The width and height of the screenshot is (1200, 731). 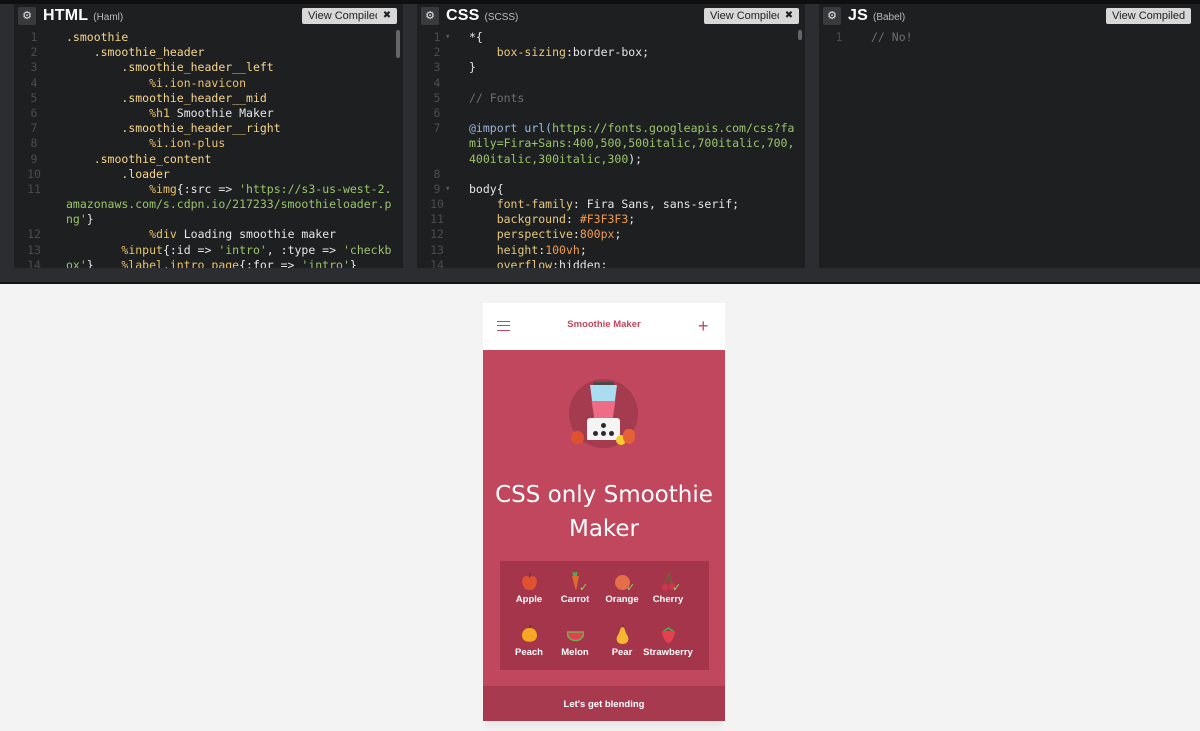 What do you see at coordinates (611, 98) in the screenshot?
I see `code-line: 5 // Fonts` at bounding box center [611, 98].